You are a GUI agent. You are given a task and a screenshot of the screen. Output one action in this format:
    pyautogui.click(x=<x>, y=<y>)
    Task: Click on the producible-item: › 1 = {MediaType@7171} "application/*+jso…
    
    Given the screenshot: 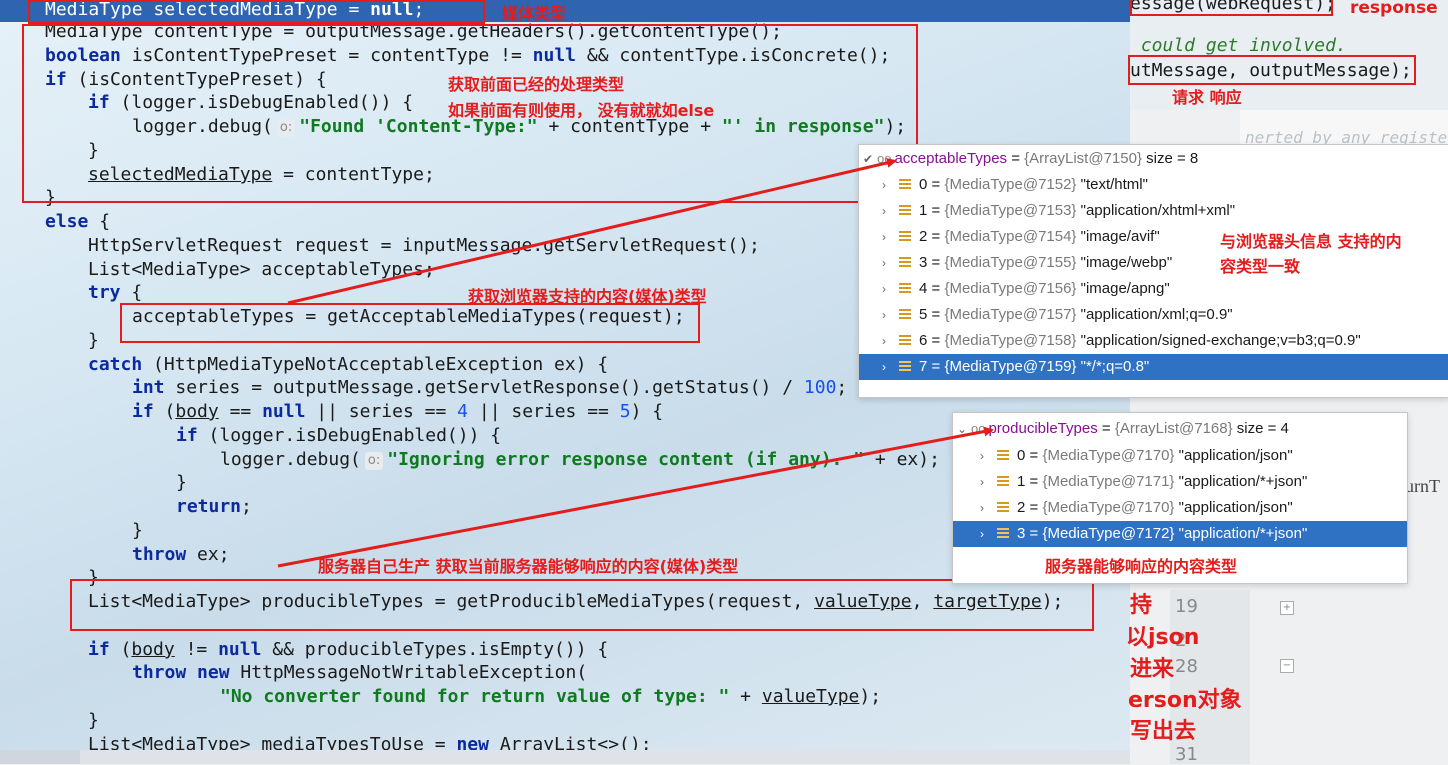 What is the action you would take?
    pyautogui.click(x=1180, y=482)
    